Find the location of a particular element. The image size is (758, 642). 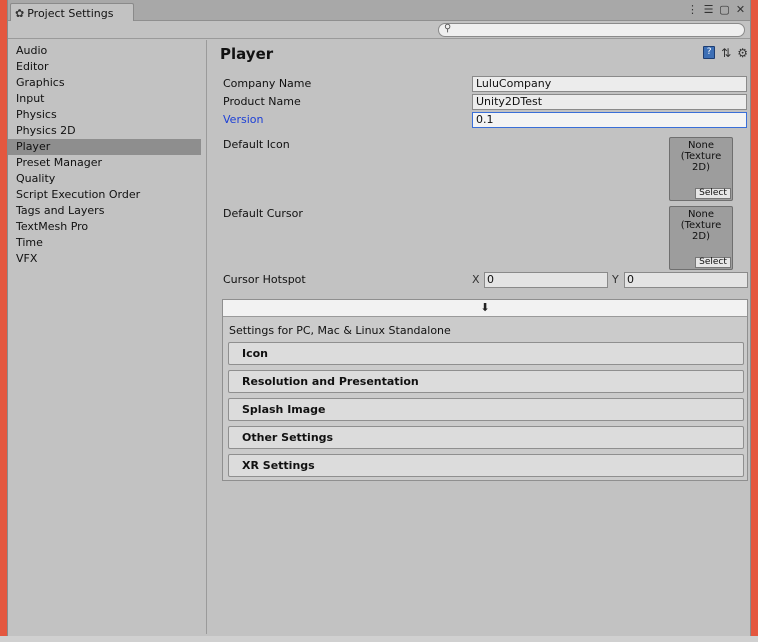

header-icons: ? ⇅ ⚙ is located at coordinates (725, 53).